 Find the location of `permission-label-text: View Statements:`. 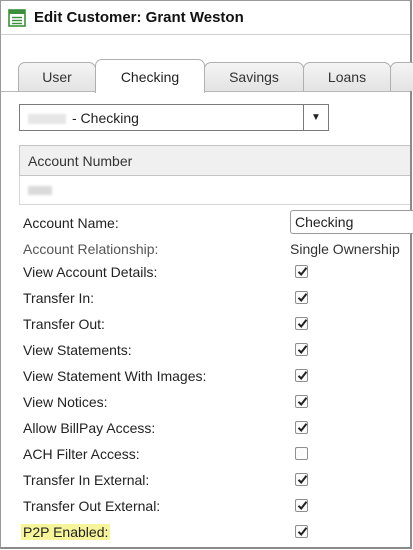

permission-label-text: View Statements: is located at coordinates (77, 350).